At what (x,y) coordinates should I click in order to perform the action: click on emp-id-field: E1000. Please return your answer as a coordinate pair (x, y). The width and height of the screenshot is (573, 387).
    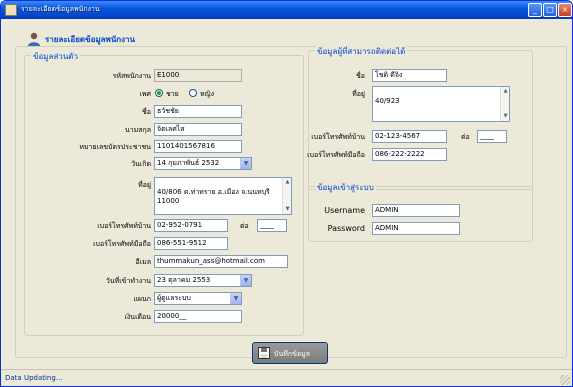
    Looking at the image, I should click on (198, 75).